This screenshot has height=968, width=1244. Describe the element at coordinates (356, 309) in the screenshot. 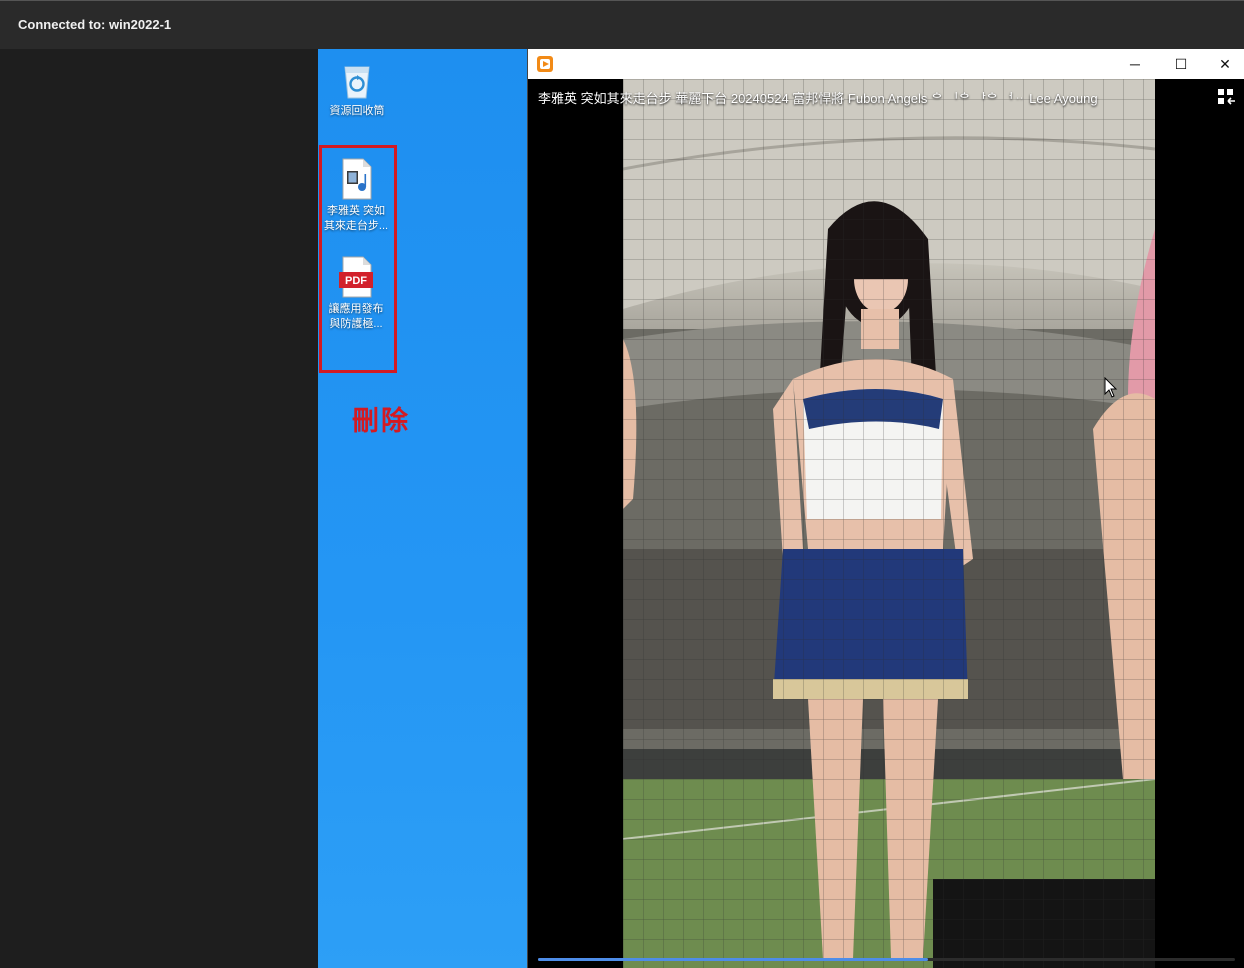

I see `pdf-file-label-line1: 讓應用發布` at that location.